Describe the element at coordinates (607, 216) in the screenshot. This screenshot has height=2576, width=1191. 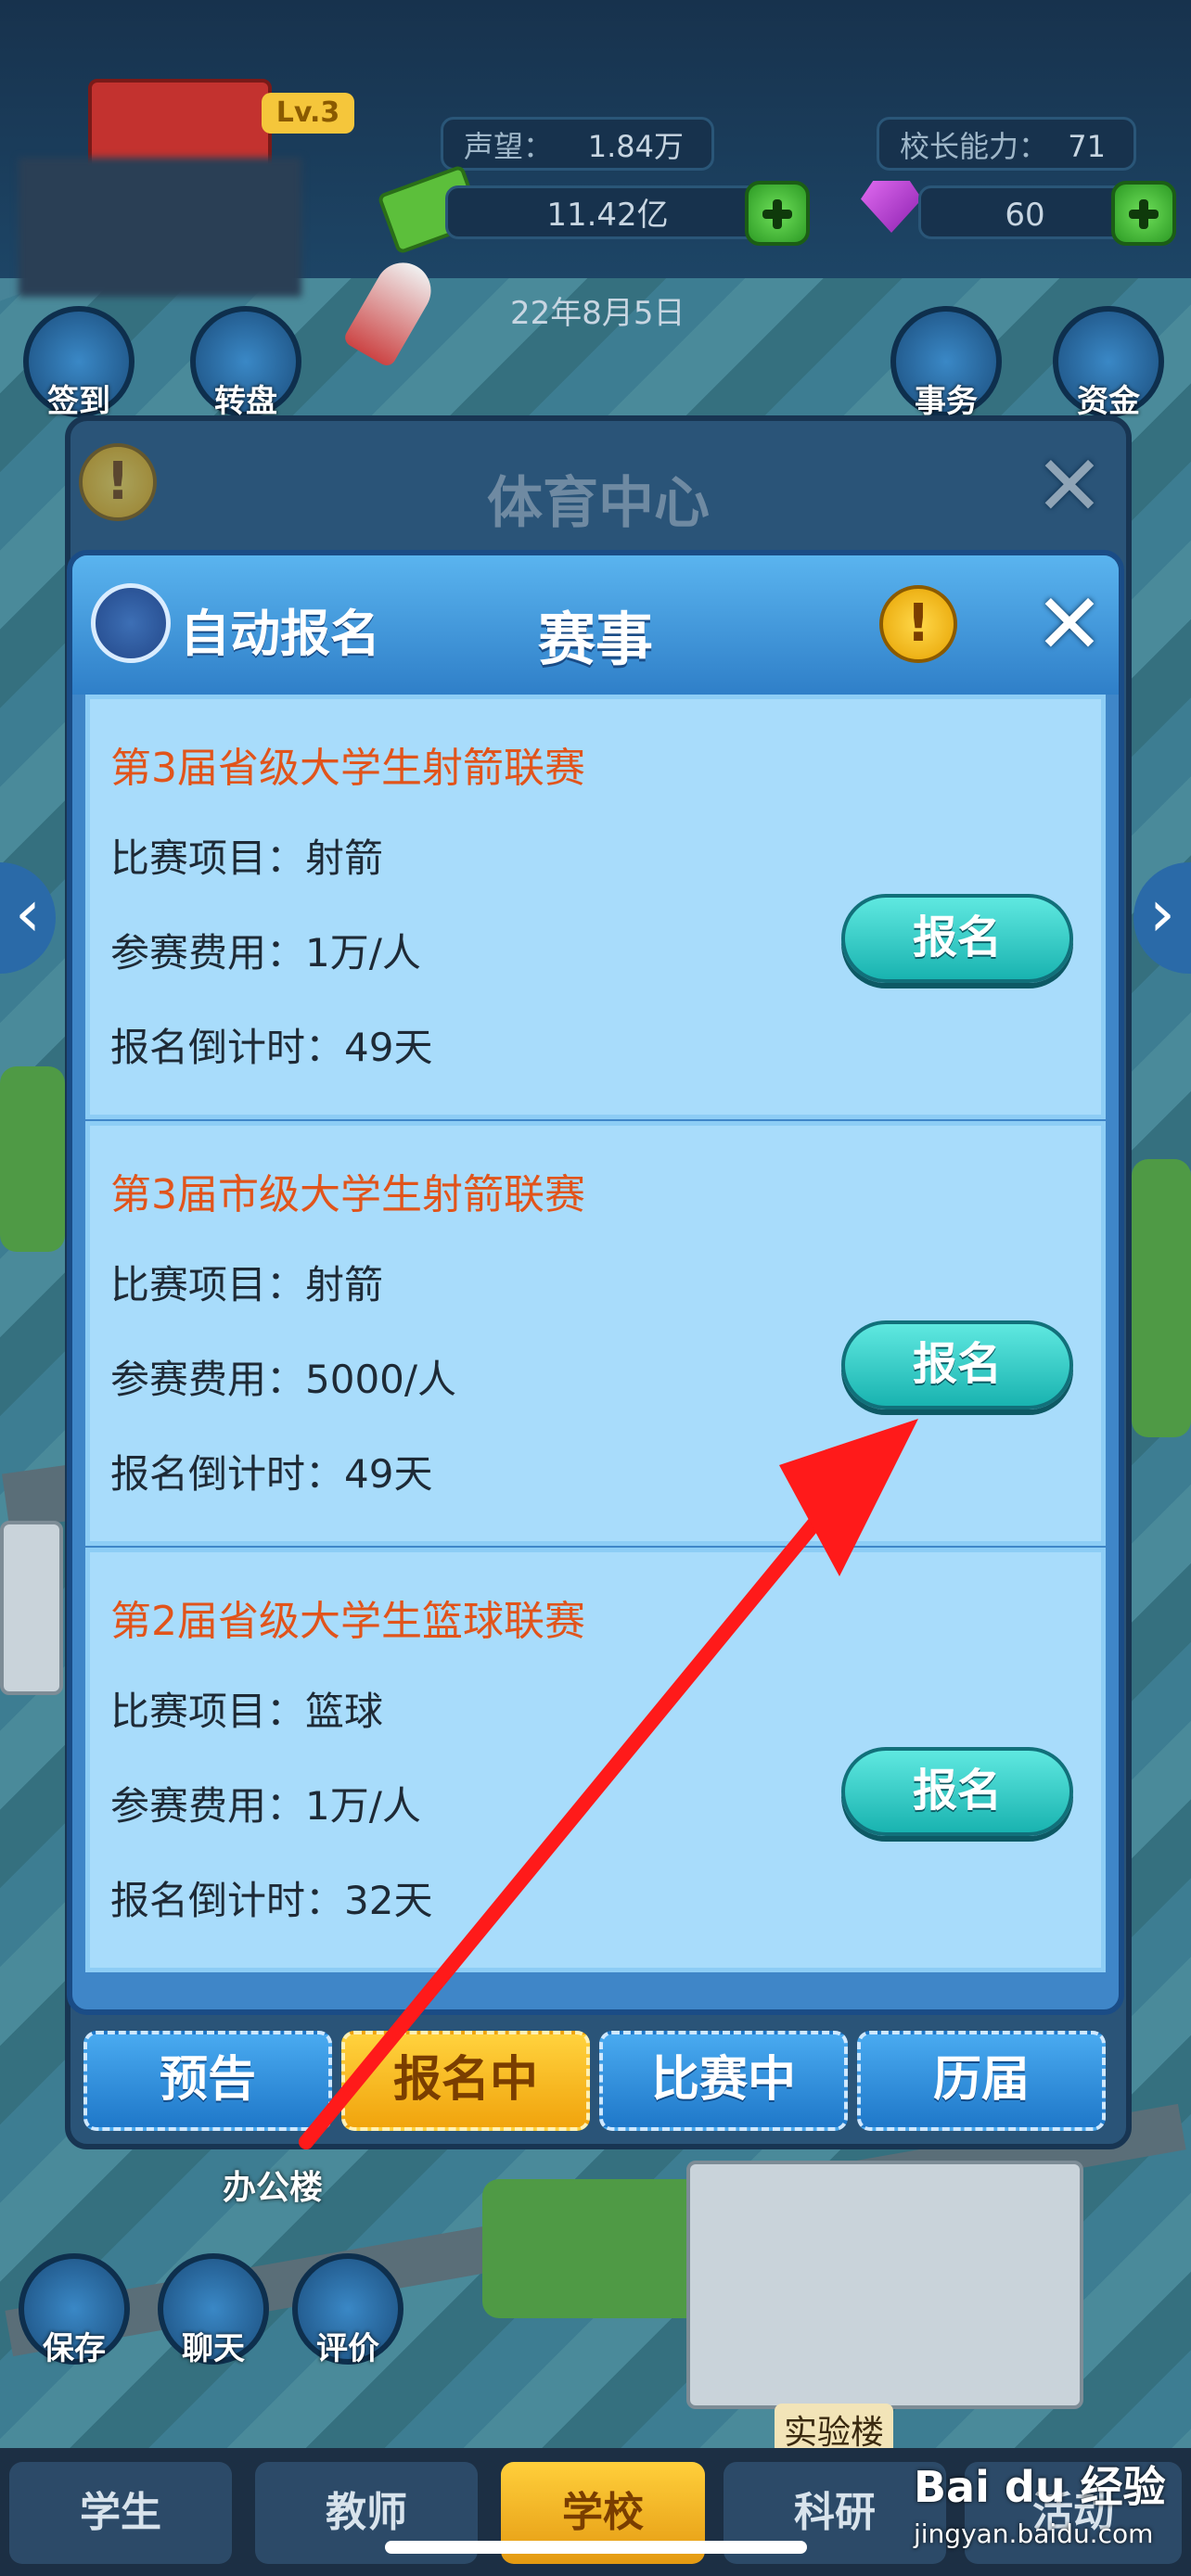
I see `money-value: 11.42亿` at that location.